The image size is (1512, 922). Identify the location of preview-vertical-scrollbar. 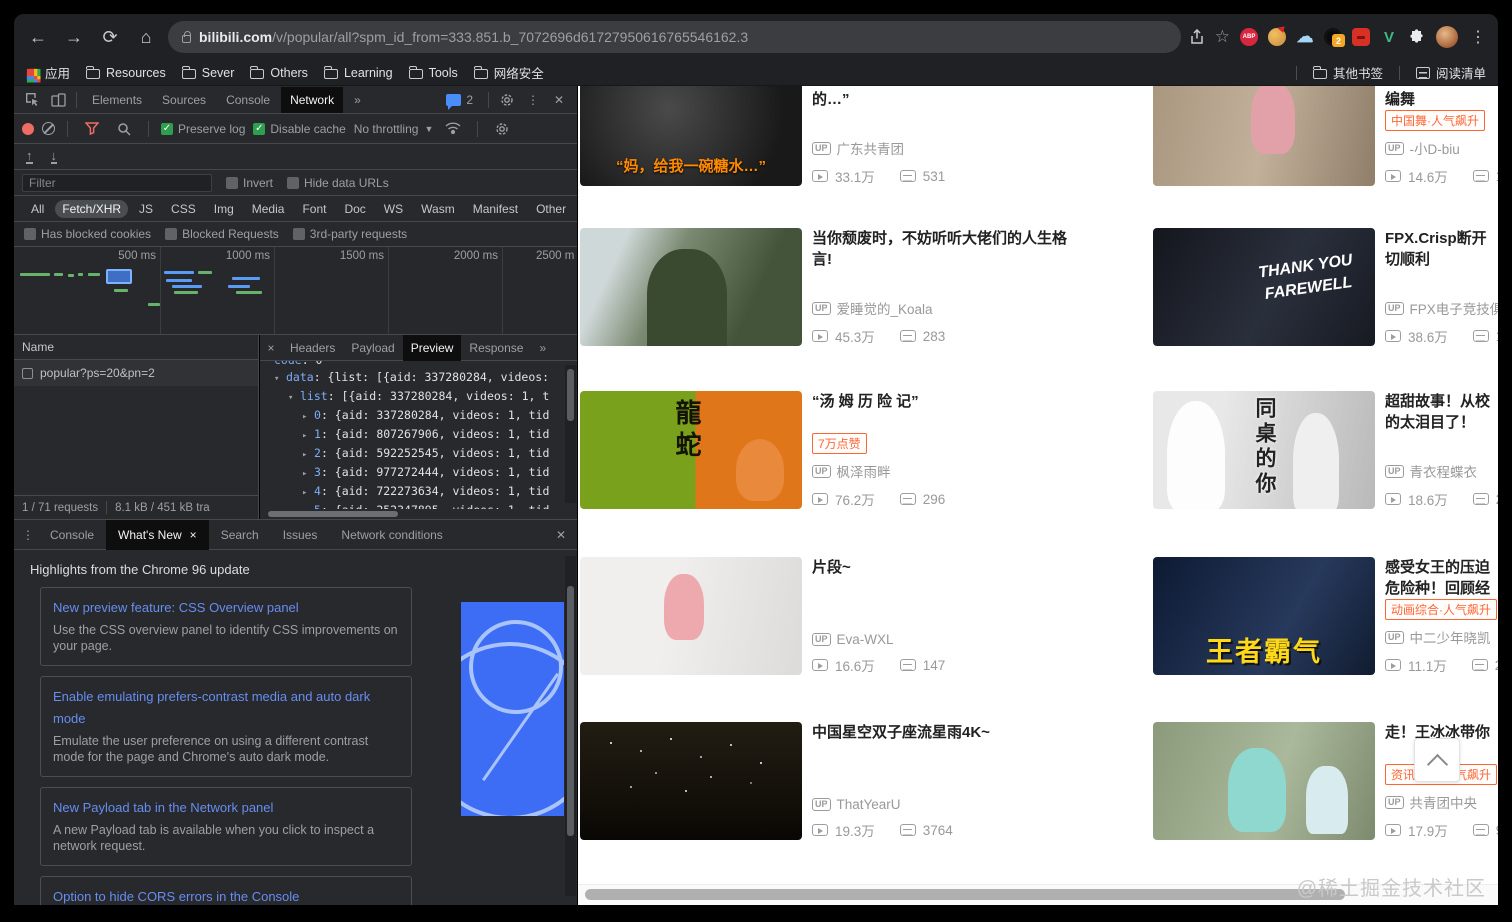
(570, 434).